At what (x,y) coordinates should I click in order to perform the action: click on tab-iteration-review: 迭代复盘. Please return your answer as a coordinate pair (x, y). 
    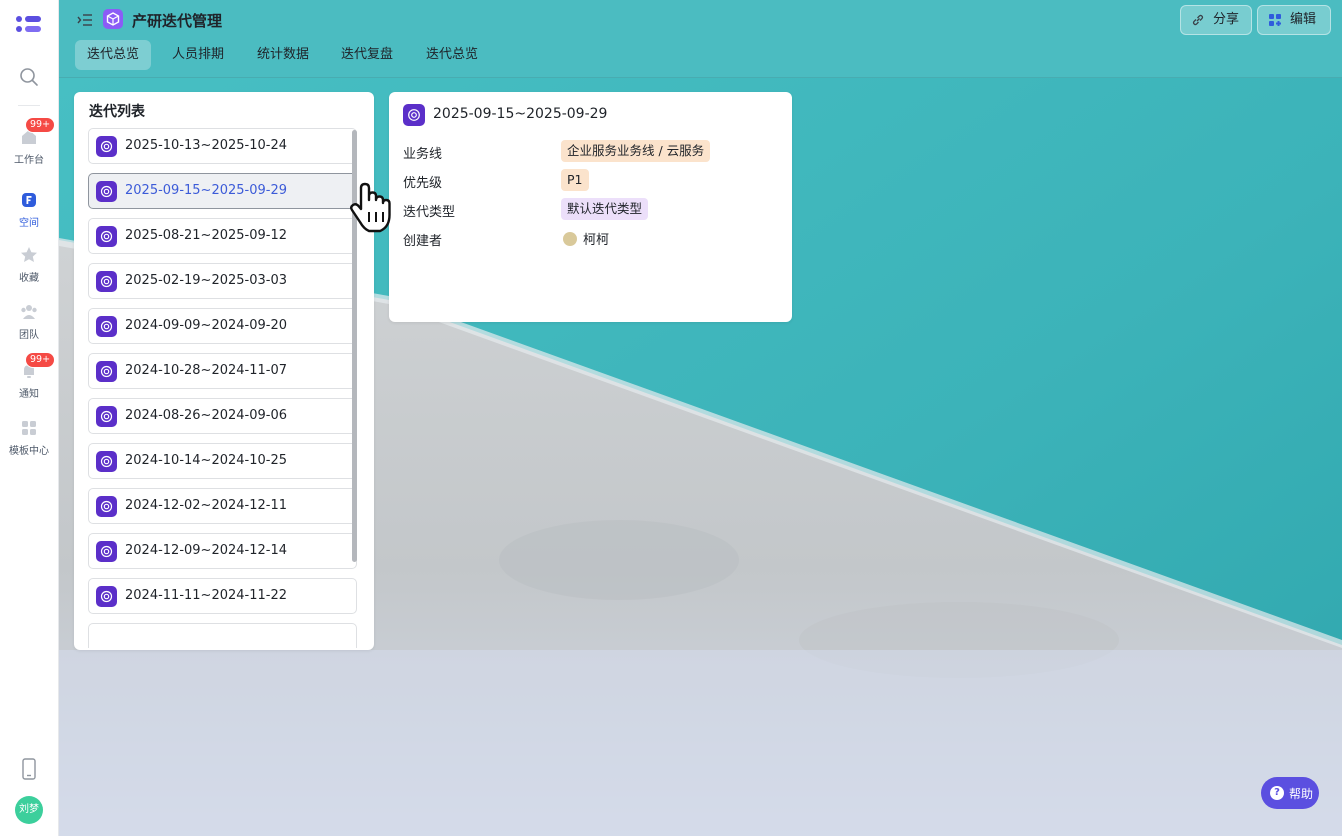
    Looking at the image, I should click on (367, 55).